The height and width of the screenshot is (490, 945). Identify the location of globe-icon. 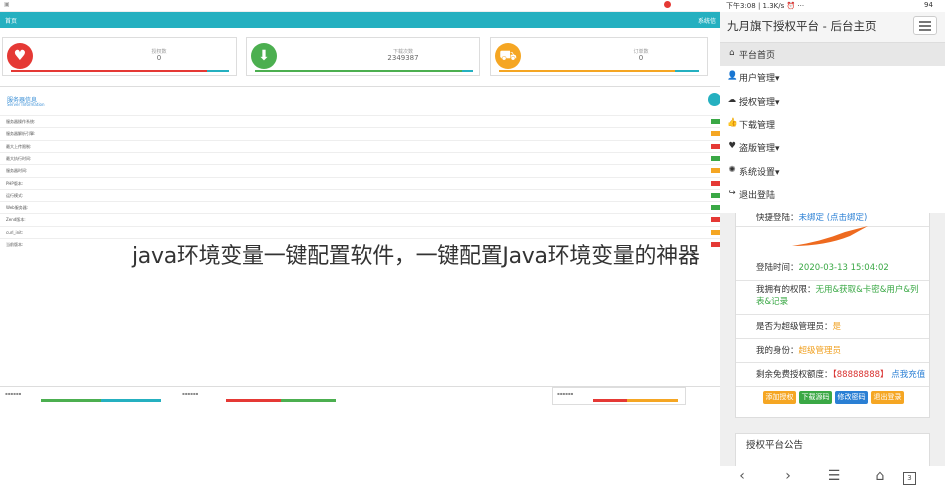
(714, 99).